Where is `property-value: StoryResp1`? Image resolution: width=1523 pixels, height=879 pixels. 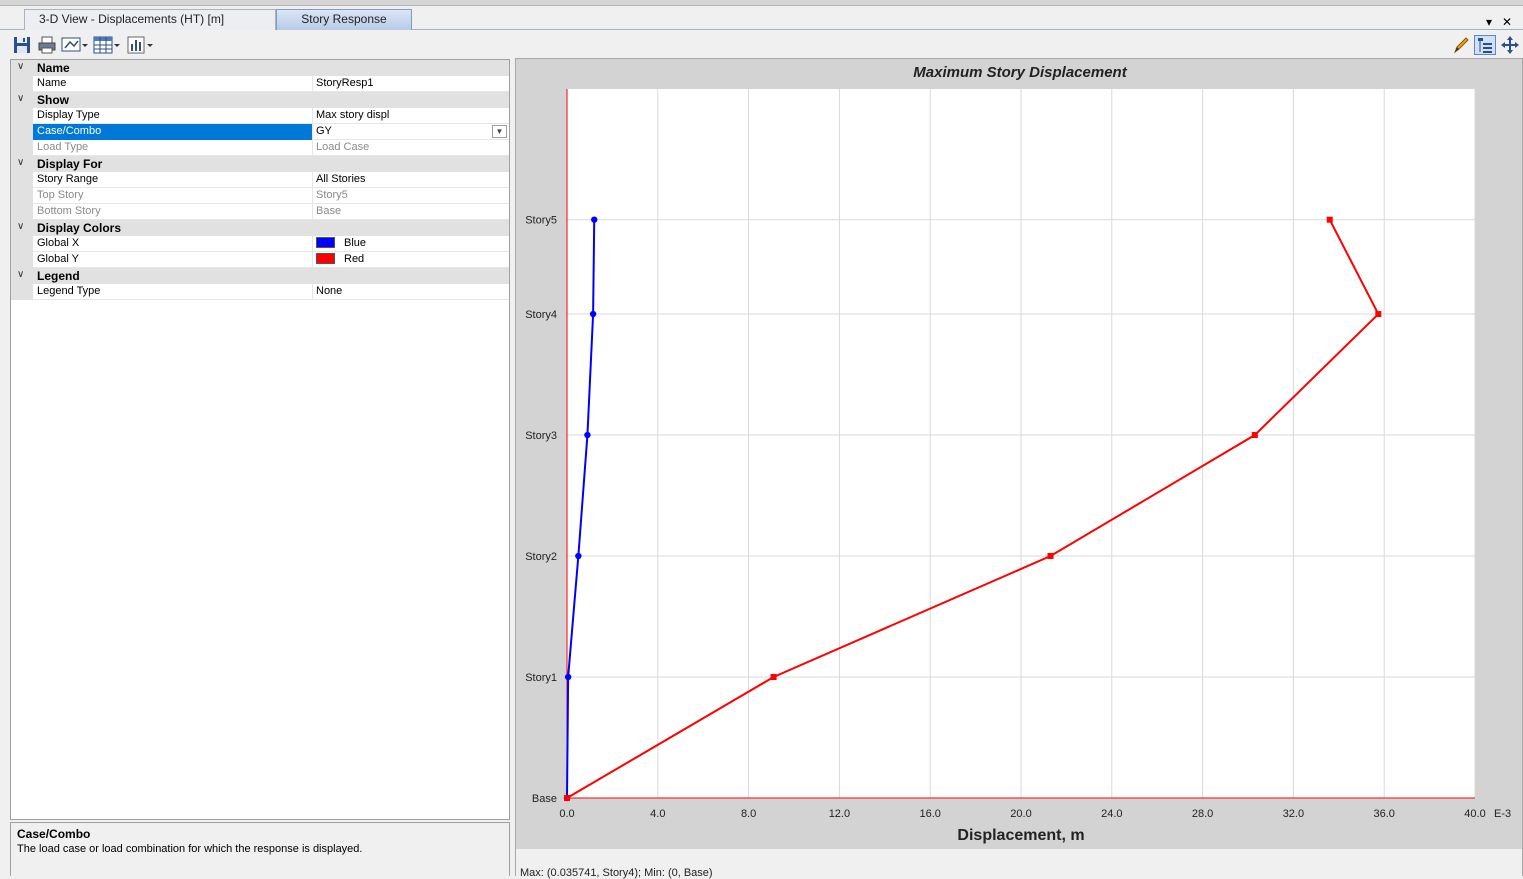 property-value: StoryResp1 is located at coordinates (411, 84).